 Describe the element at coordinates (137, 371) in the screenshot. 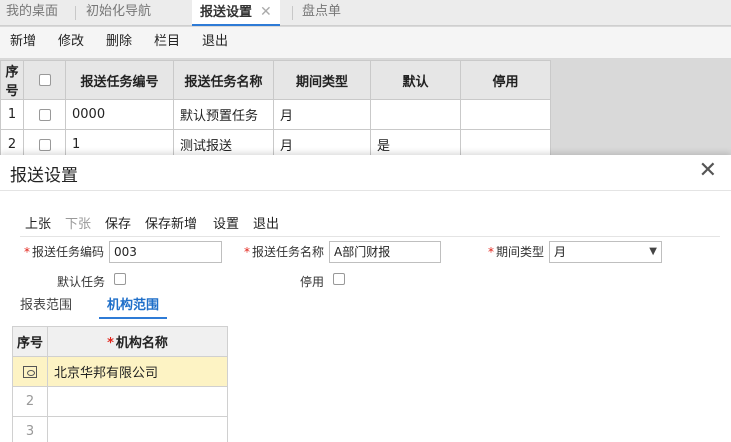

I see `cell-org-name: 北京华邦有限公司` at that location.